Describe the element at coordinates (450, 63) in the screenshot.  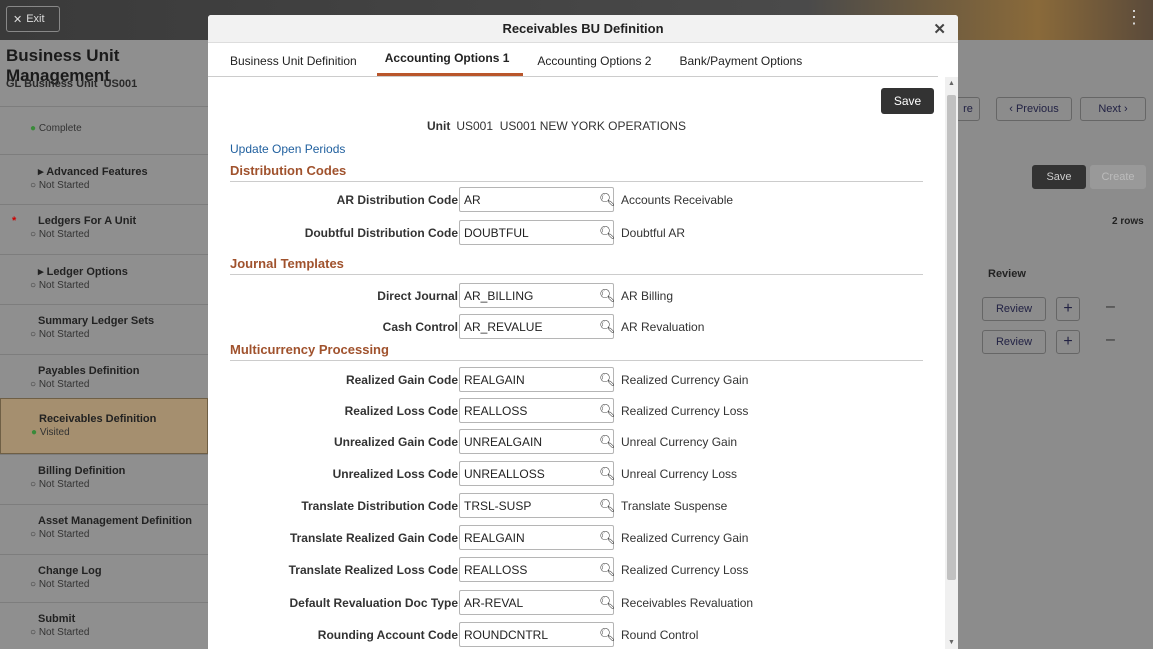
I see `tab-accounting-options-1: Accounting Options 1` at that location.